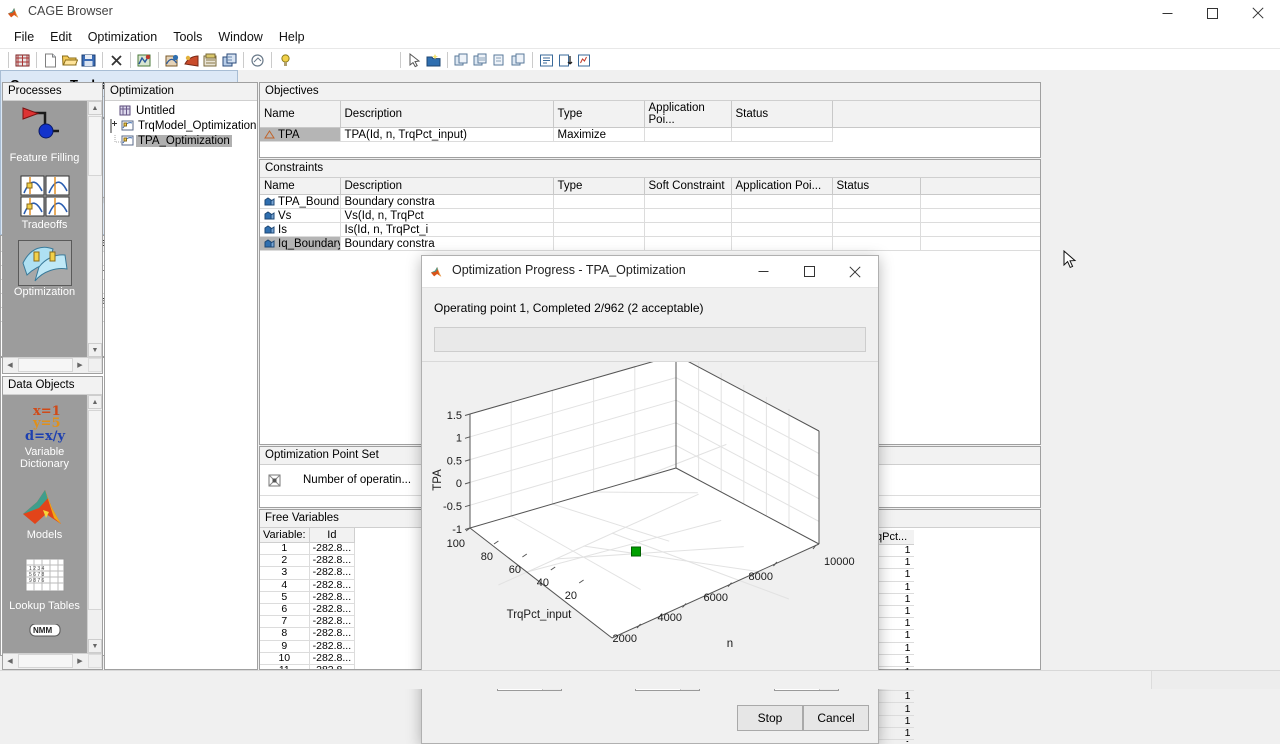 Image resolution: width=1280 pixels, height=744 pixels. Describe the element at coordinates (24, 37) in the screenshot. I see `menu-item-file: File` at that location.